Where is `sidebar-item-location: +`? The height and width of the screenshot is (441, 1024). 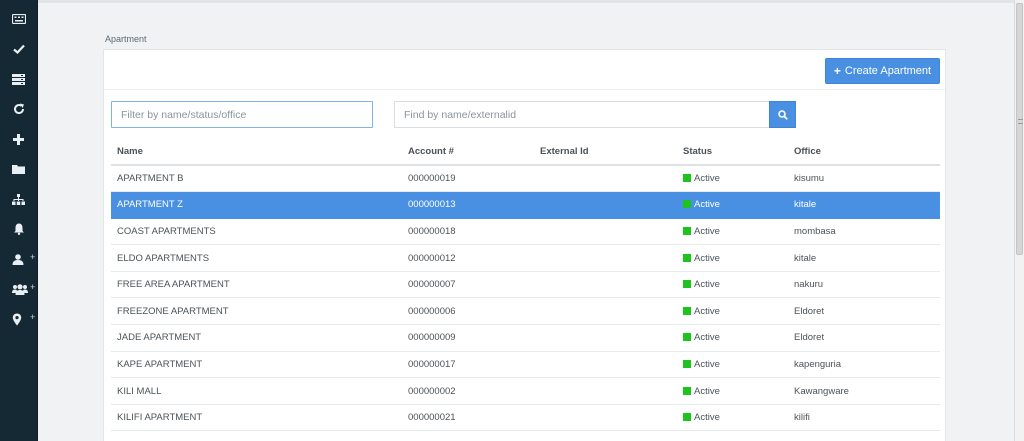 sidebar-item-location: + is located at coordinates (18, 319).